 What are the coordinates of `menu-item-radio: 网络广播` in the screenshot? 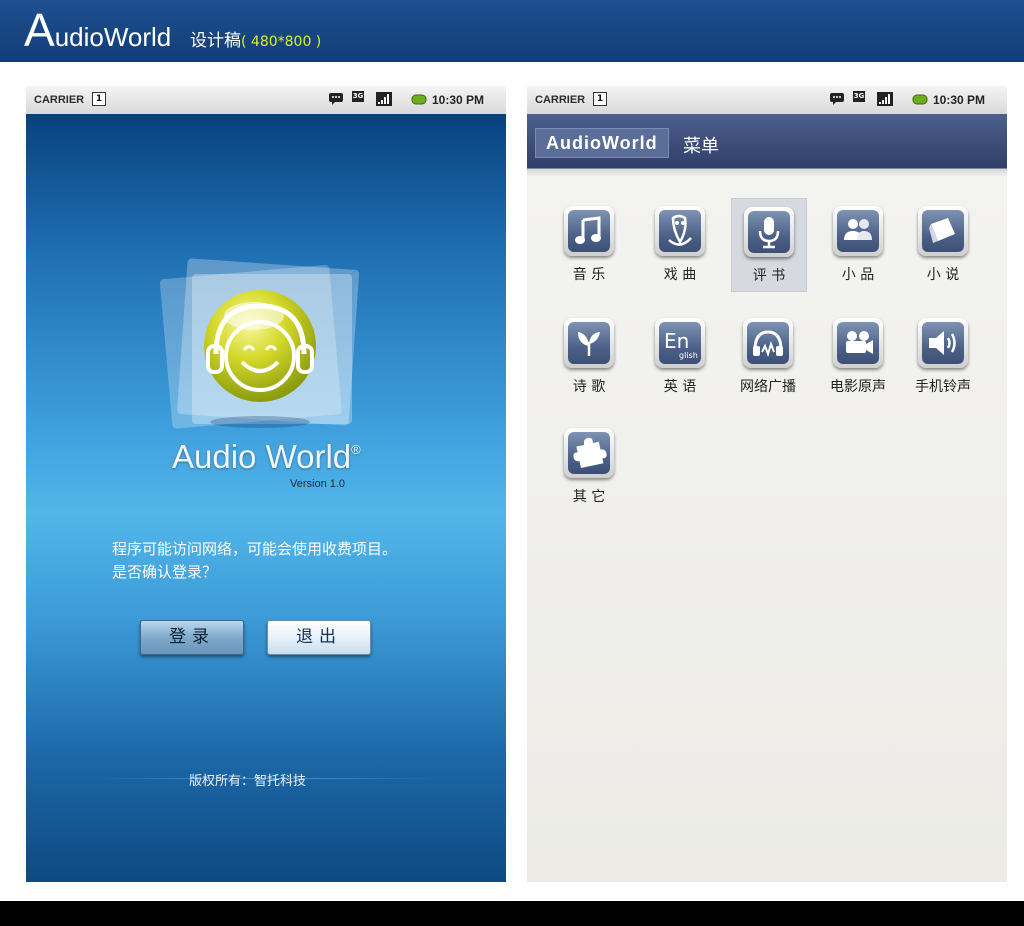 It's located at (768, 353).